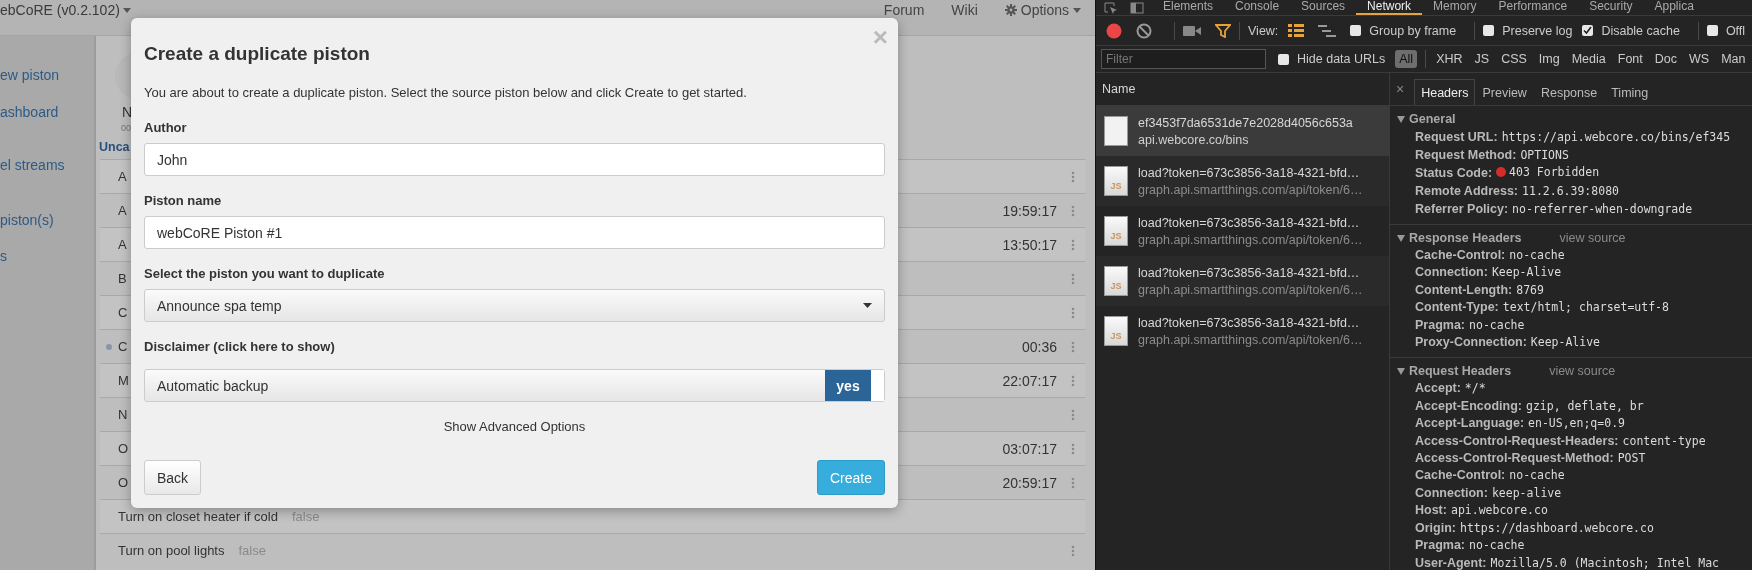 The image size is (1752, 570). What do you see at coordinates (1223, 30) in the screenshot?
I see `filter-icon` at bounding box center [1223, 30].